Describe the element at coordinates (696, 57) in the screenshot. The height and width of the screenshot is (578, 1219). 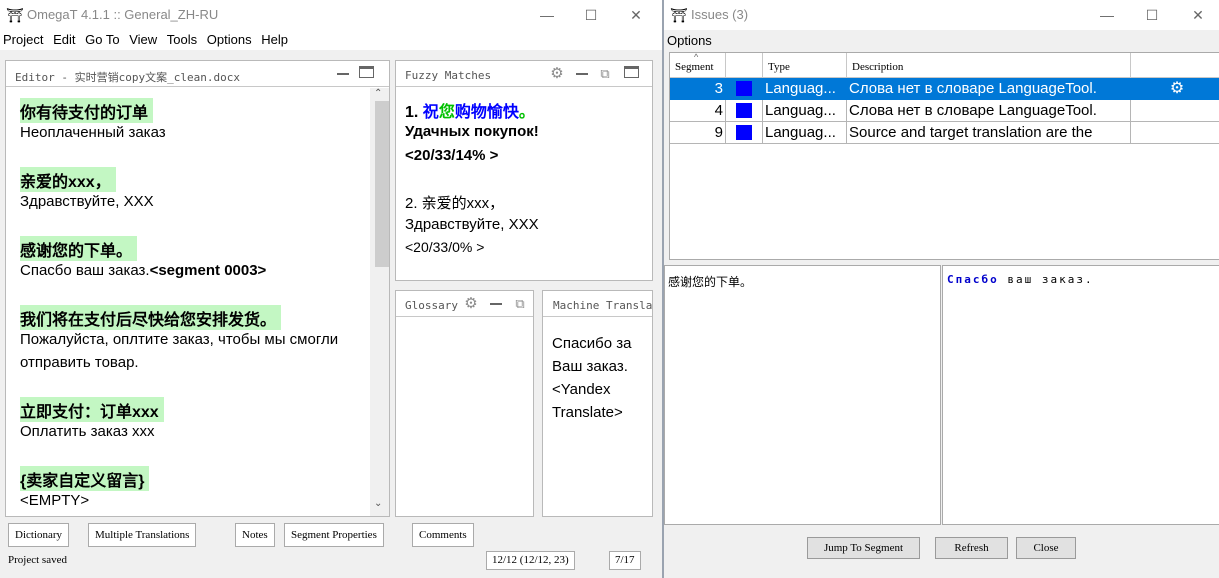
I see `sort-ascending-icon: ^` at that location.